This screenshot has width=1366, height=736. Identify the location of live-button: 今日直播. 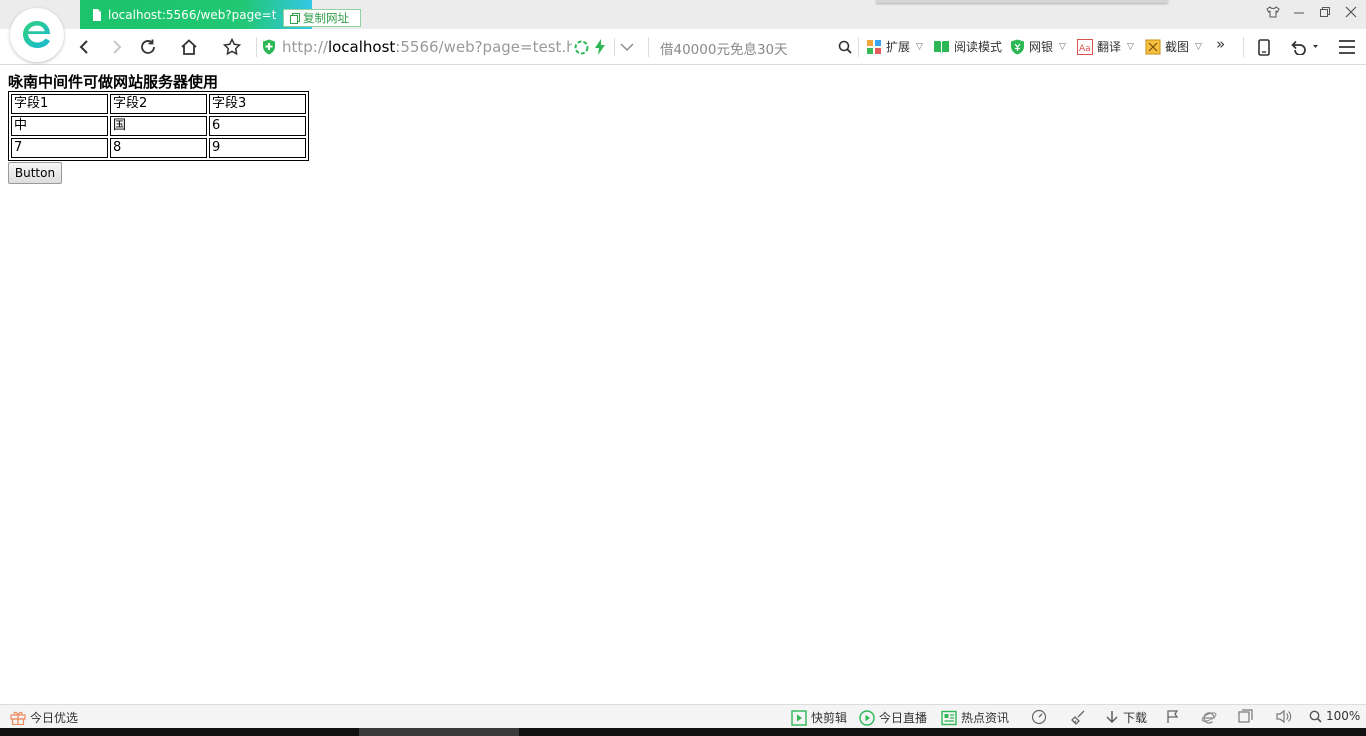
(893, 717).